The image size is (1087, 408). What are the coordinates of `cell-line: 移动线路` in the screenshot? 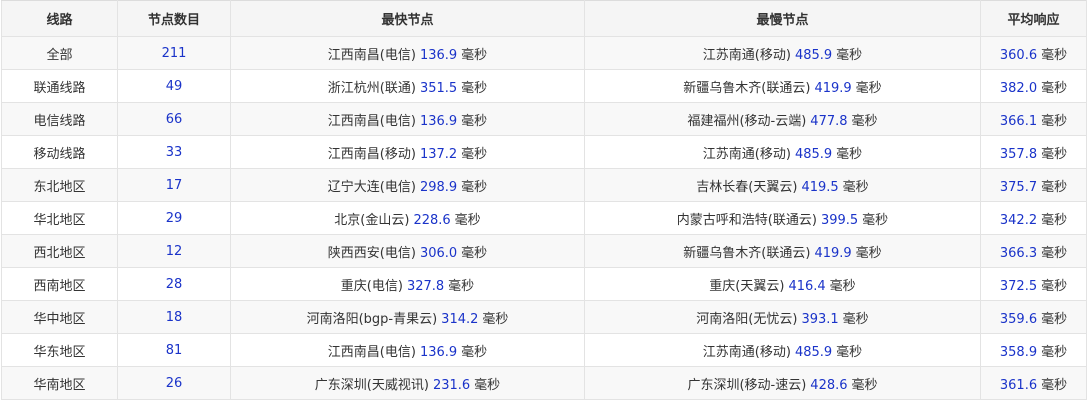 It's located at (59, 152).